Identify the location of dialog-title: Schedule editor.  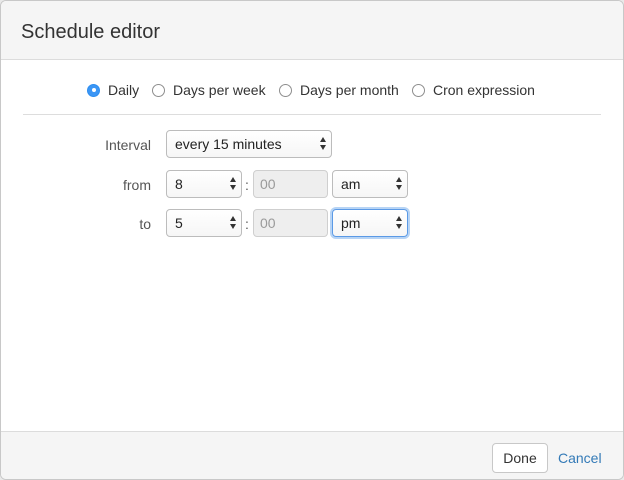
(90, 32).